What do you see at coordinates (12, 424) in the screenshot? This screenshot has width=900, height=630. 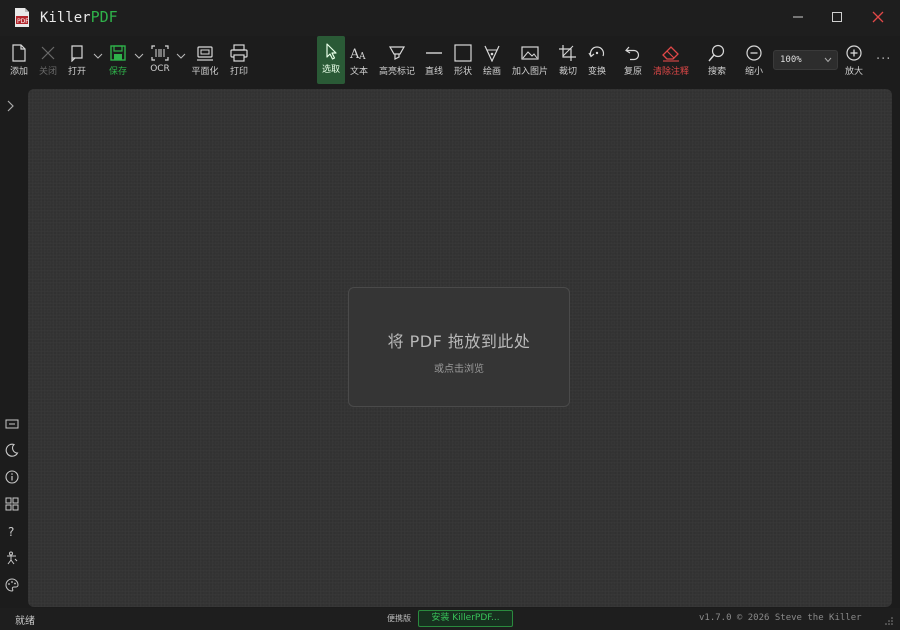 I see `rail-sign-button` at bounding box center [12, 424].